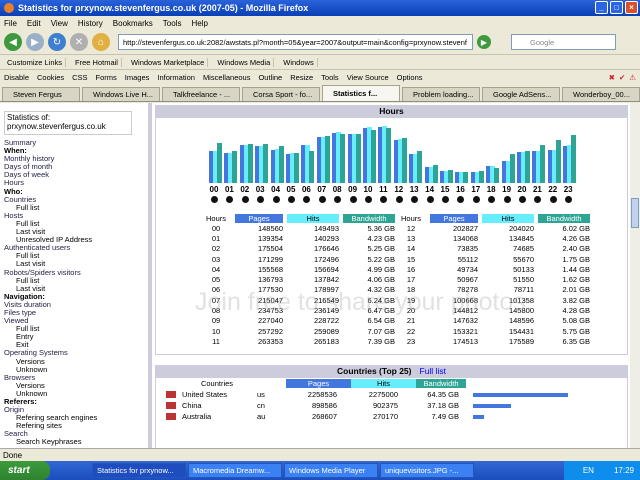 The width and height of the screenshot is (640, 480). I want to click on hours-table-cell: 136793, so click(270, 280).